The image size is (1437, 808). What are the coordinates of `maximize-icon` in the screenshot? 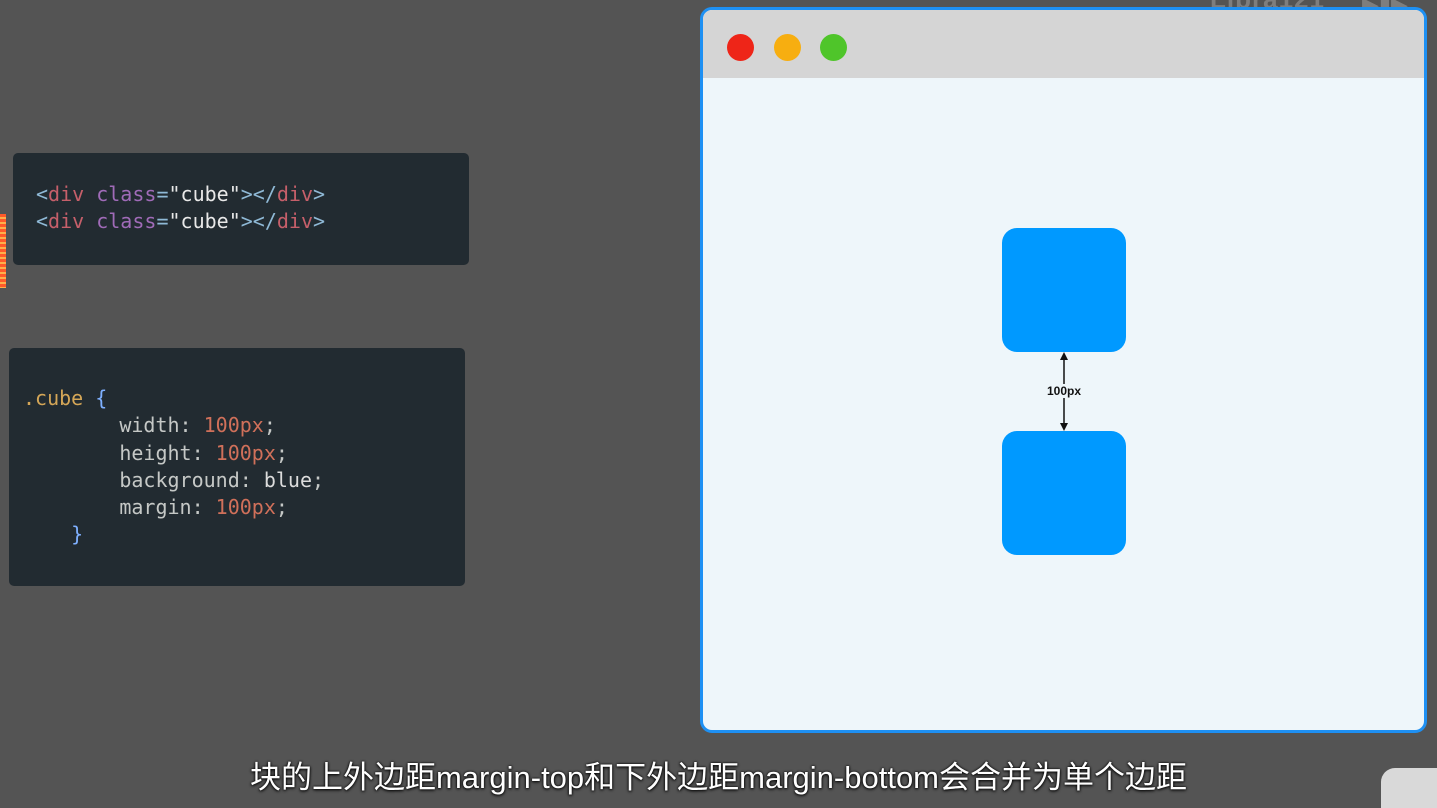 It's located at (833, 47).